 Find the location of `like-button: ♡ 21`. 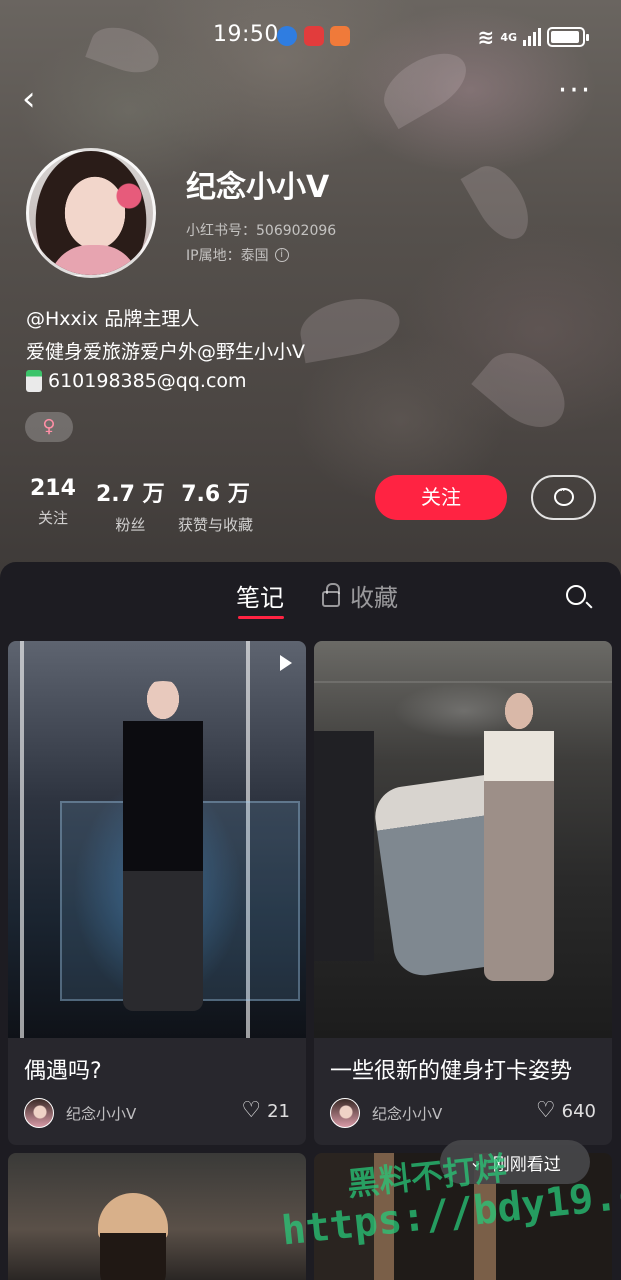

like-button: ♡ 21 is located at coordinates (265, 1111).